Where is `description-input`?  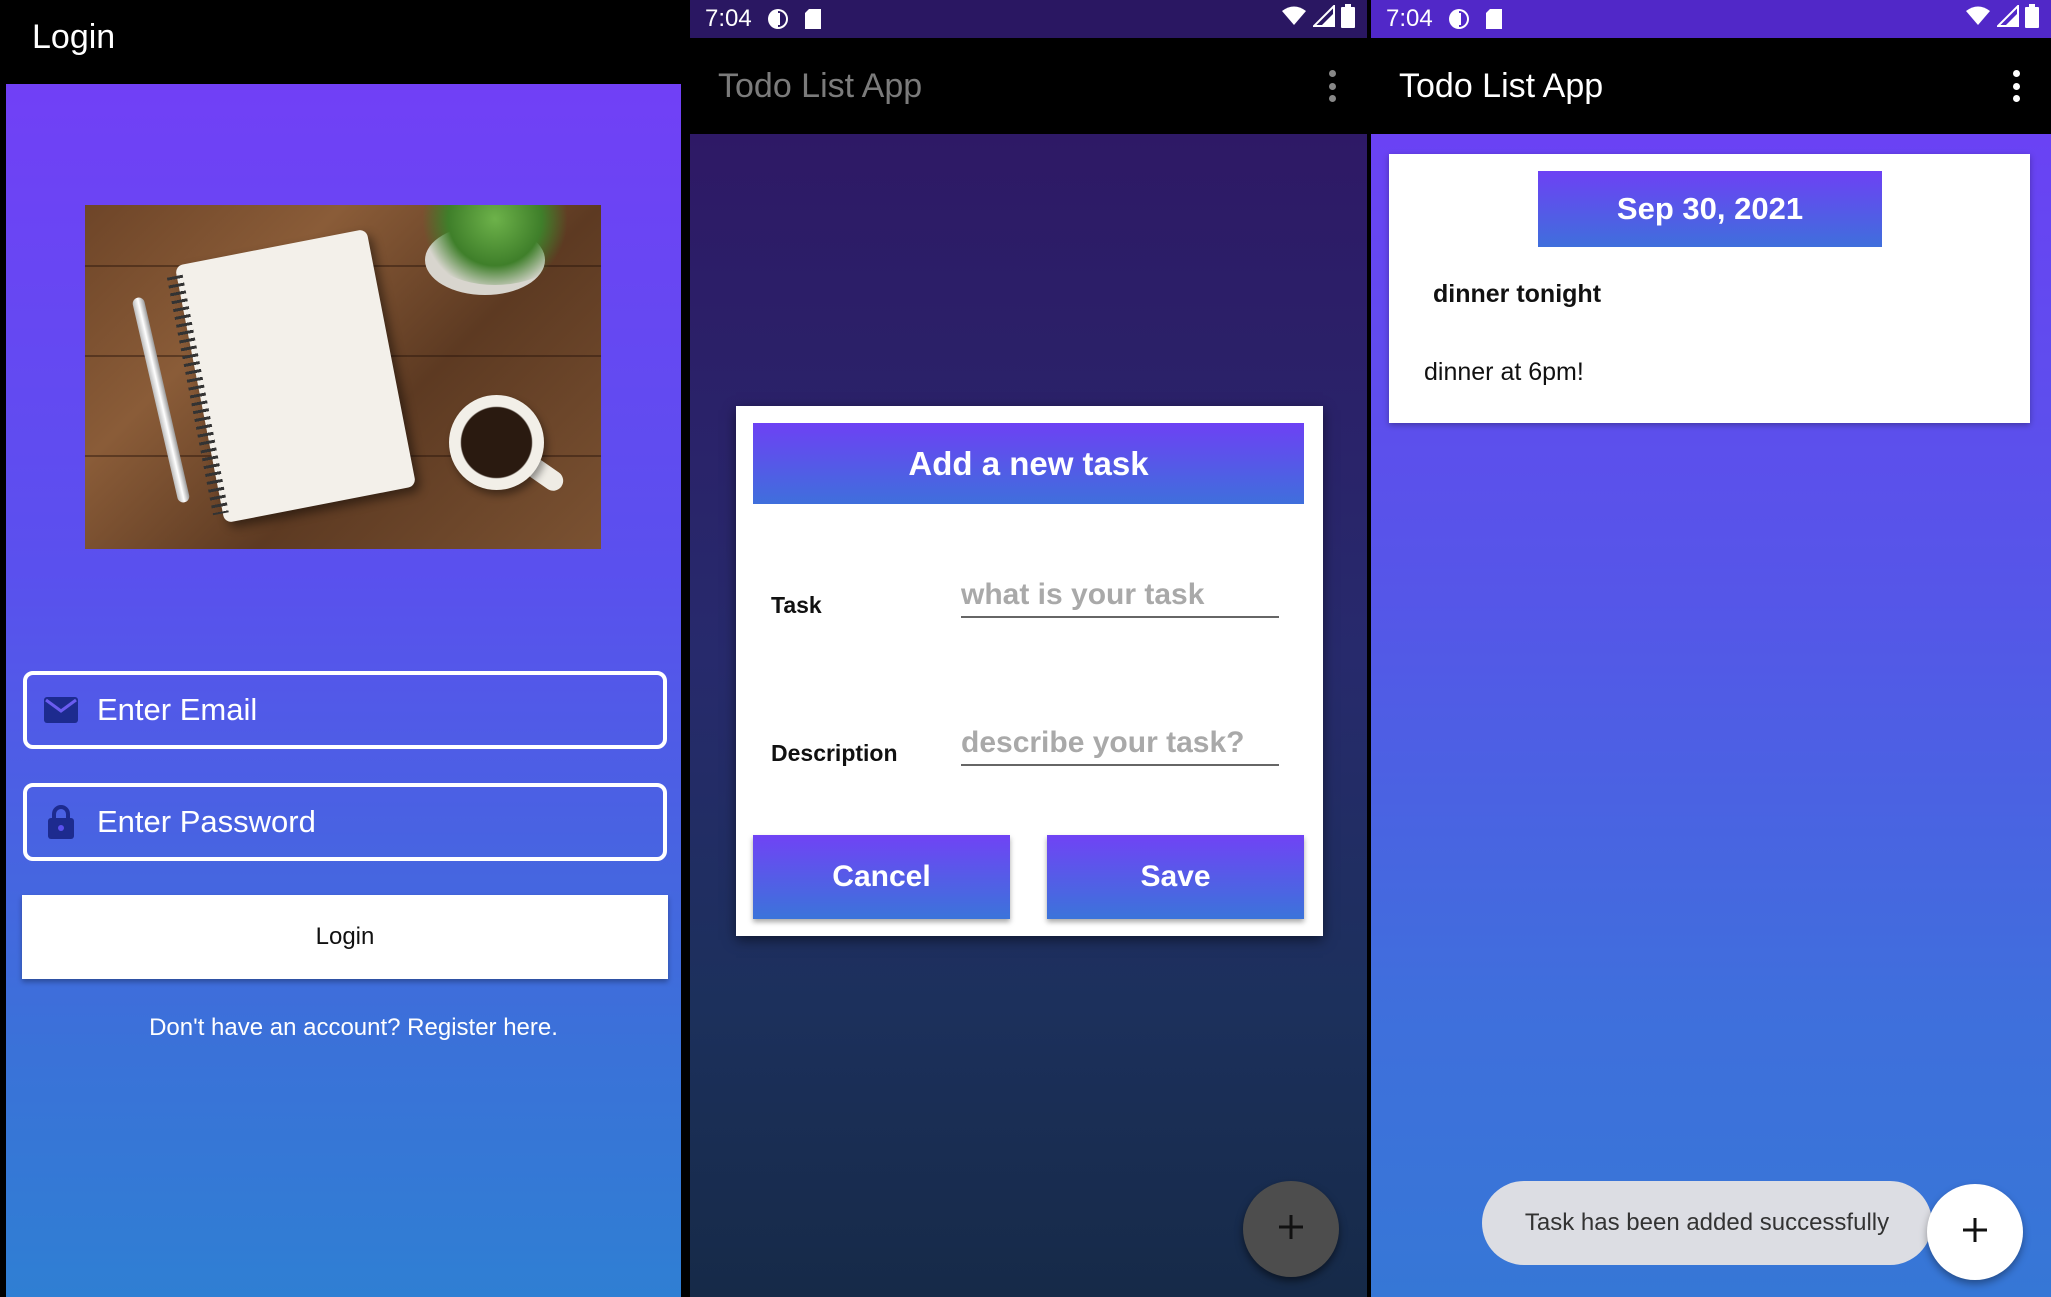 description-input is located at coordinates (1120, 744).